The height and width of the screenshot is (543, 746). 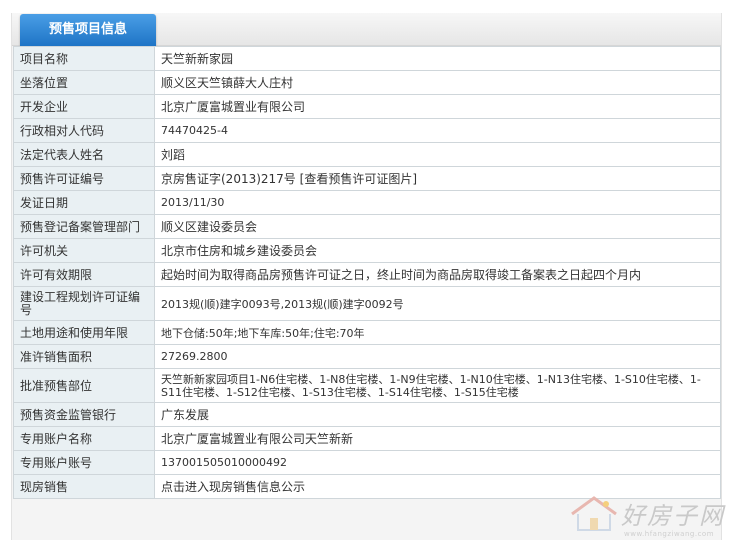 What do you see at coordinates (437, 274) in the screenshot?
I see `value-validity-period: 起始时间为取得商品房预售许可证之日，终止时间为商品房取得竣工备案表之日起四个月内` at bounding box center [437, 274].